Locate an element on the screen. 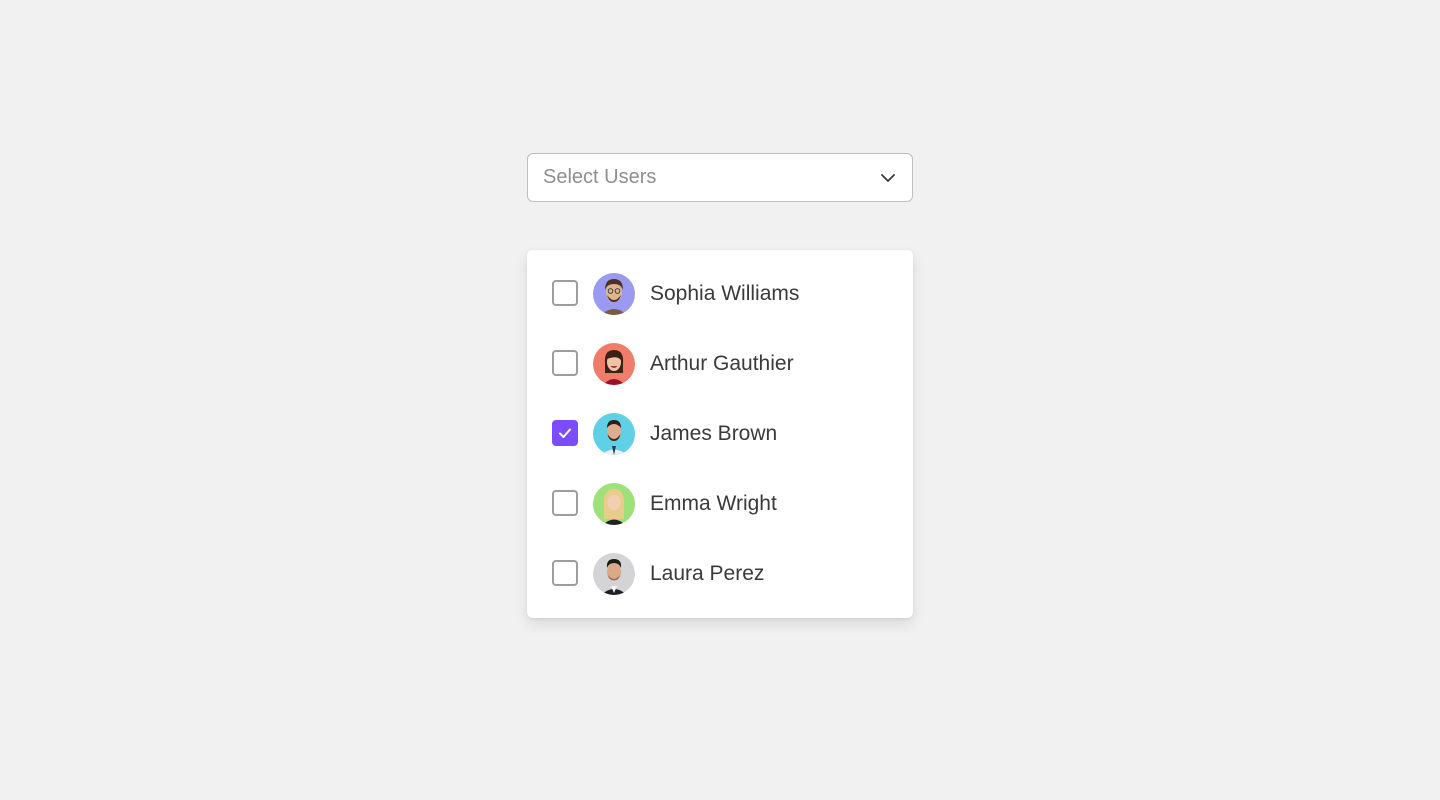 Image resolution: width=1440 pixels, height=800 pixels. checkmark-icon is located at coordinates (565, 433).